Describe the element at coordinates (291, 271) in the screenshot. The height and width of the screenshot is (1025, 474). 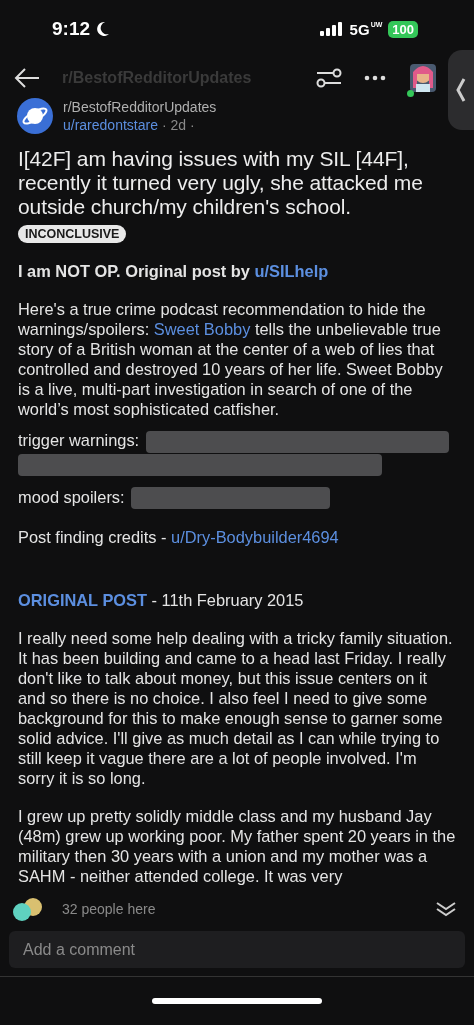
I see `user-link: u/SILhelp` at that location.